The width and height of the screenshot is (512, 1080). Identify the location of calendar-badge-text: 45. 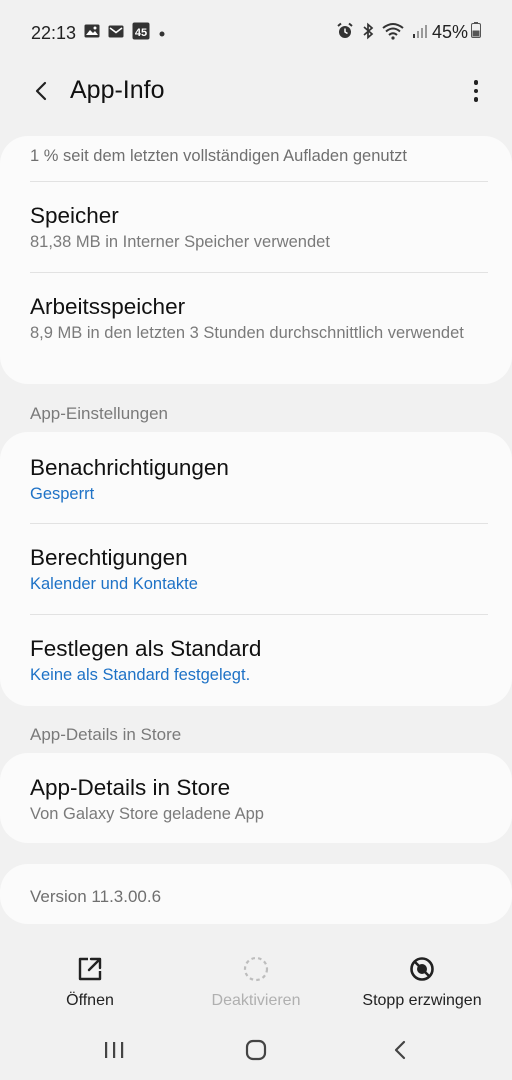
(141, 33).